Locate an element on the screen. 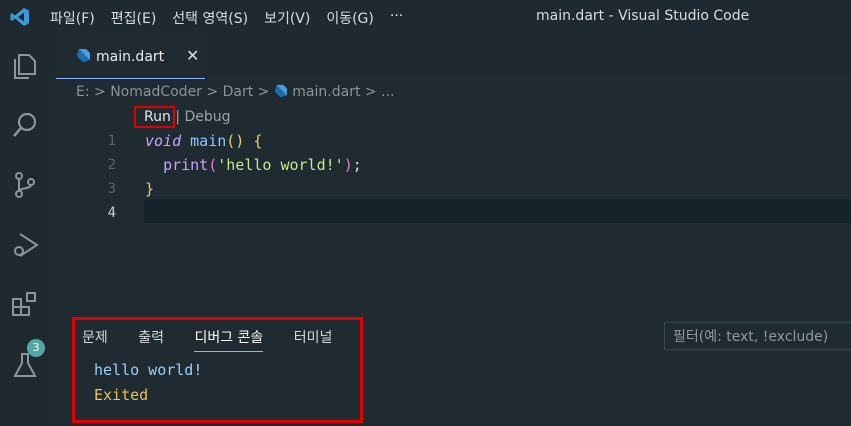 The image size is (851, 426). function-name: main is located at coordinates (208, 141).